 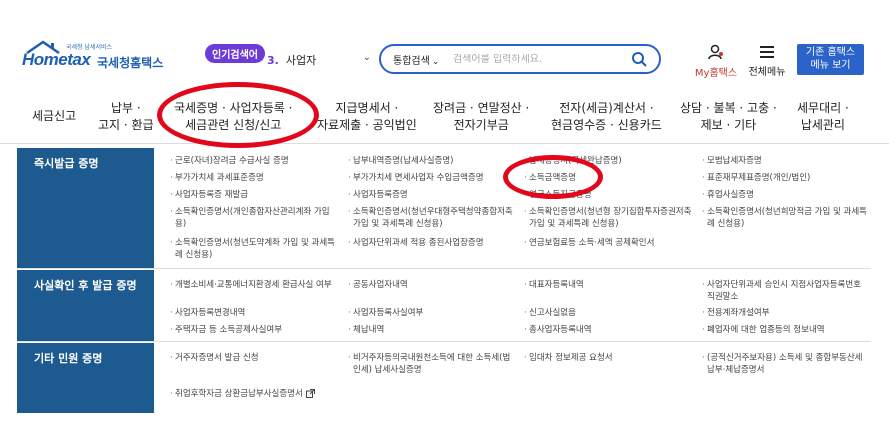 I want to click on logo-korean-name: 국세청홈택스, so click(x=130, y=63).